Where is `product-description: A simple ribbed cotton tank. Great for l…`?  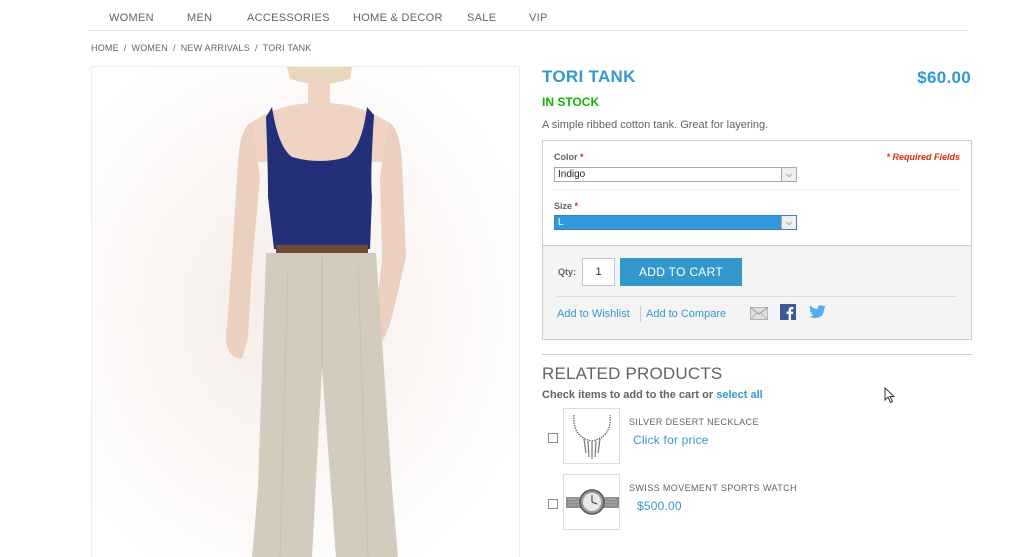 product-description: A simple ribbed cotton tank. Great for l… is located at coordinates (655, 125).